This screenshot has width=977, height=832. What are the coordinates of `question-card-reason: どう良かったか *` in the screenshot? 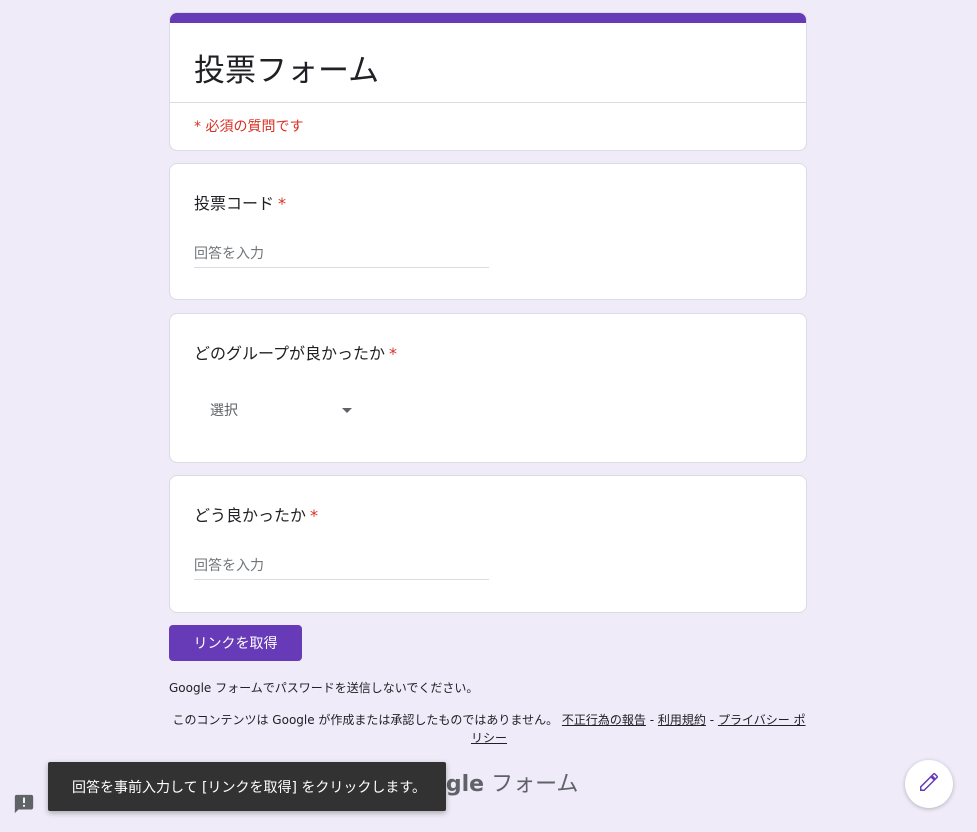 It's located at (488, 544).